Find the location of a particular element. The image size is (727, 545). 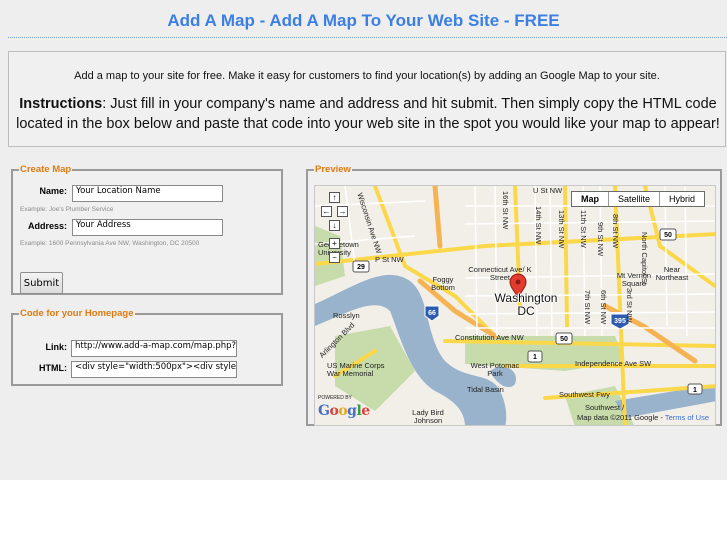

label-marine-memorial: US Marine Corps War Memorial is located at coordinates (356, 369).